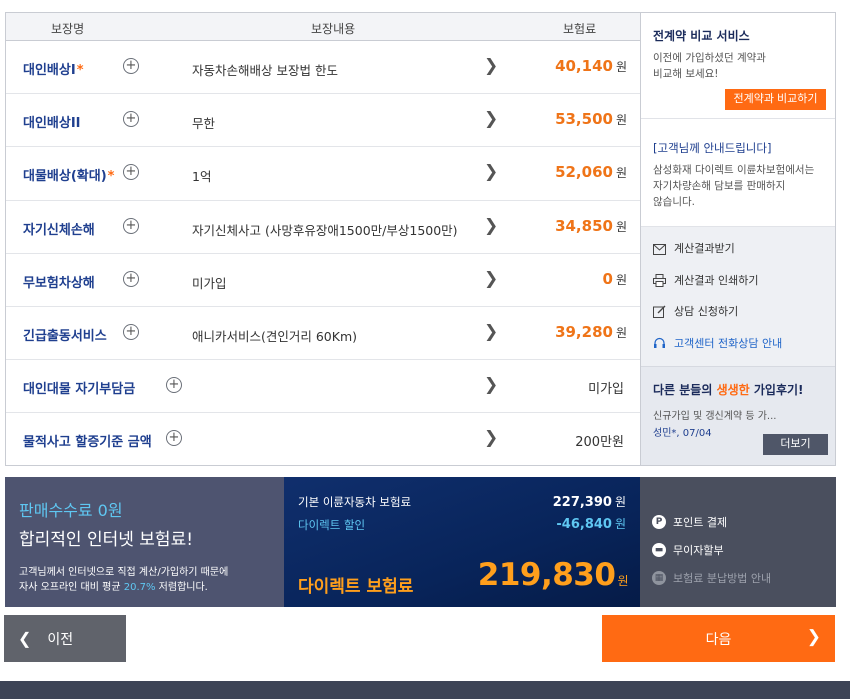 Image resolution: width=850 pixels, height=699 pixels. What do you see at coordinates (591, 172) in the screenshot?
I see `coverage-fee: 52,060 원` at bounding box center [591, 172].